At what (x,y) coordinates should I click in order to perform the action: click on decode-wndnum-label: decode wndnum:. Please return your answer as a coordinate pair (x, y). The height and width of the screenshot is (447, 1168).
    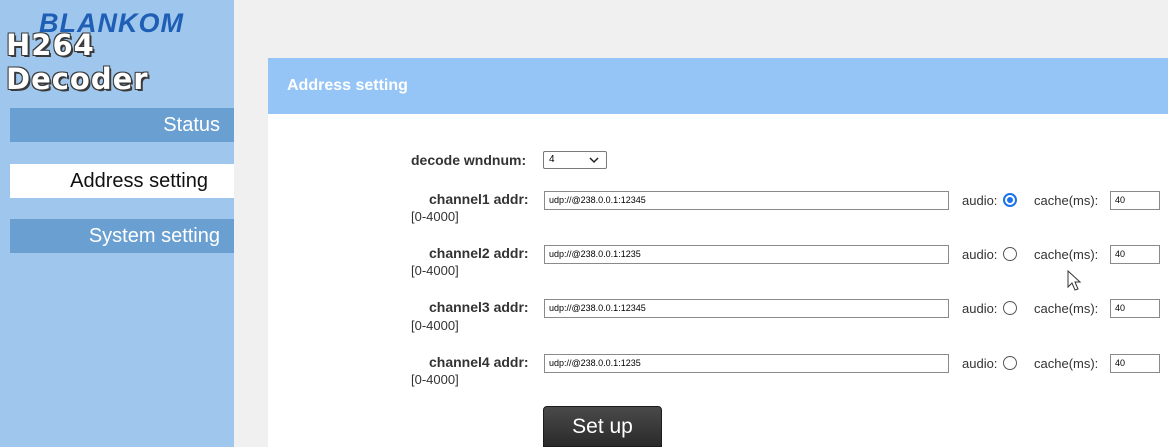
    Looking at the image, I should click on (469, 160).